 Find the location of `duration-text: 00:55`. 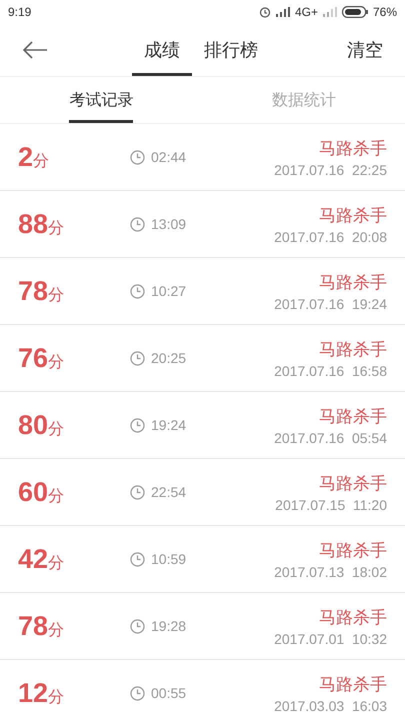

duration-text: 00:55 is located at coordinates (168, 693).